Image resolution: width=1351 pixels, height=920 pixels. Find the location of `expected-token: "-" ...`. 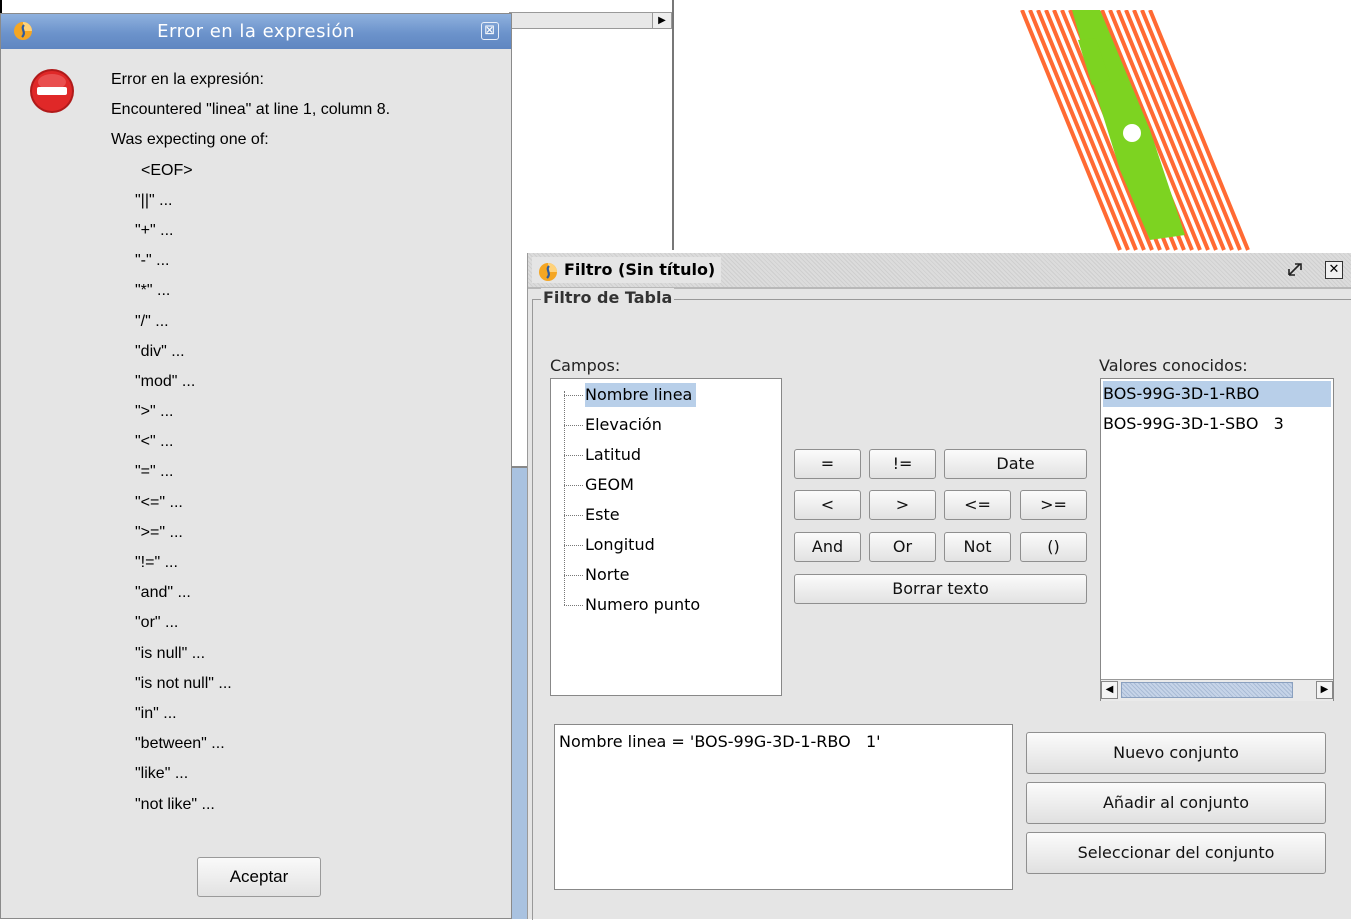

expected-token: "-" ... is located at coordinates (152, 261).